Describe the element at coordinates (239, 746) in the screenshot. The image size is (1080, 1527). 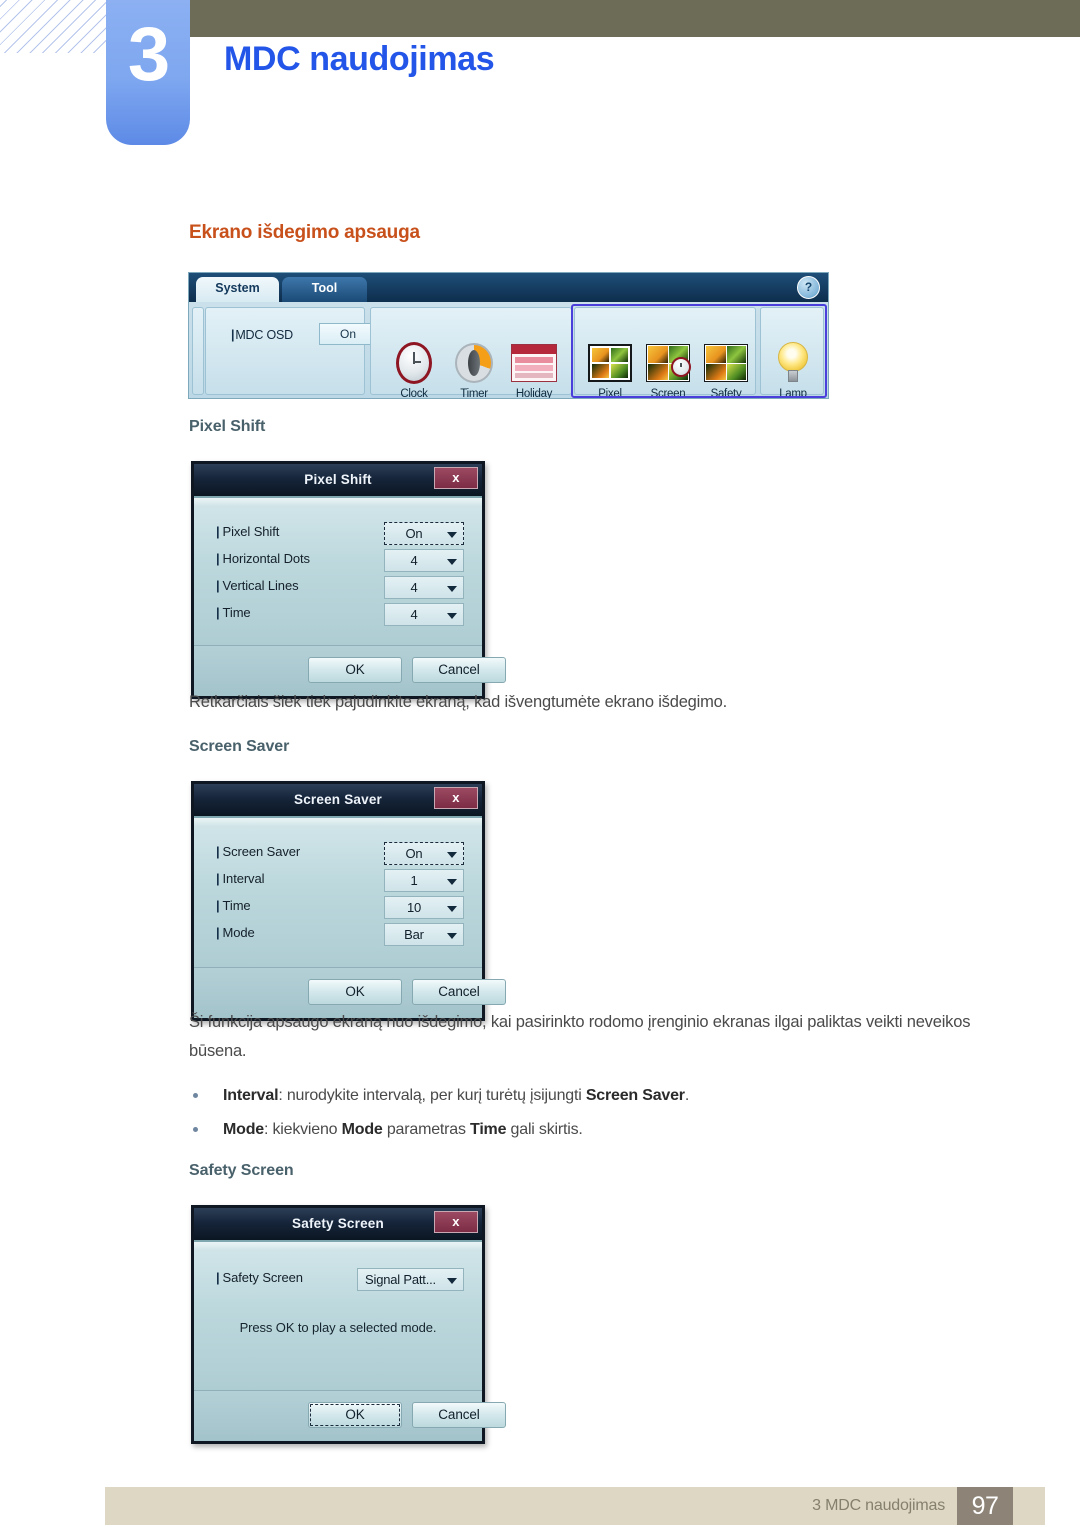
I see `subheading-screen-saver: Screen Saver` at that location.